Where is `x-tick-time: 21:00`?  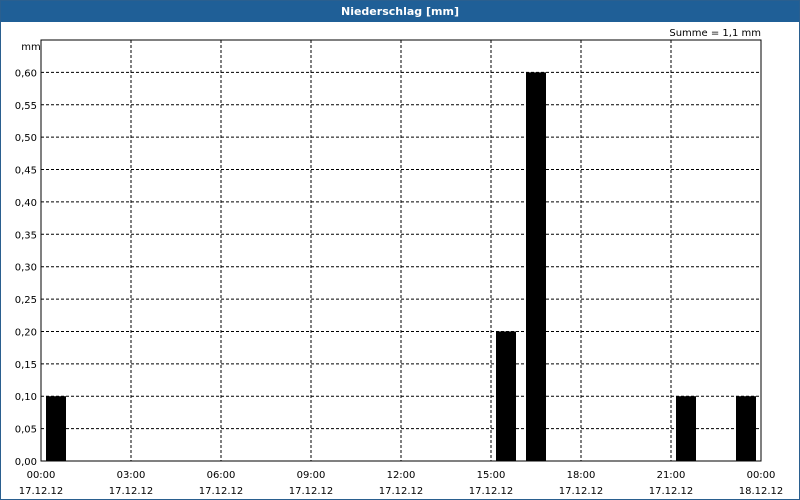 x-tick-time: 21:00 is located at coordinates (671, 475).